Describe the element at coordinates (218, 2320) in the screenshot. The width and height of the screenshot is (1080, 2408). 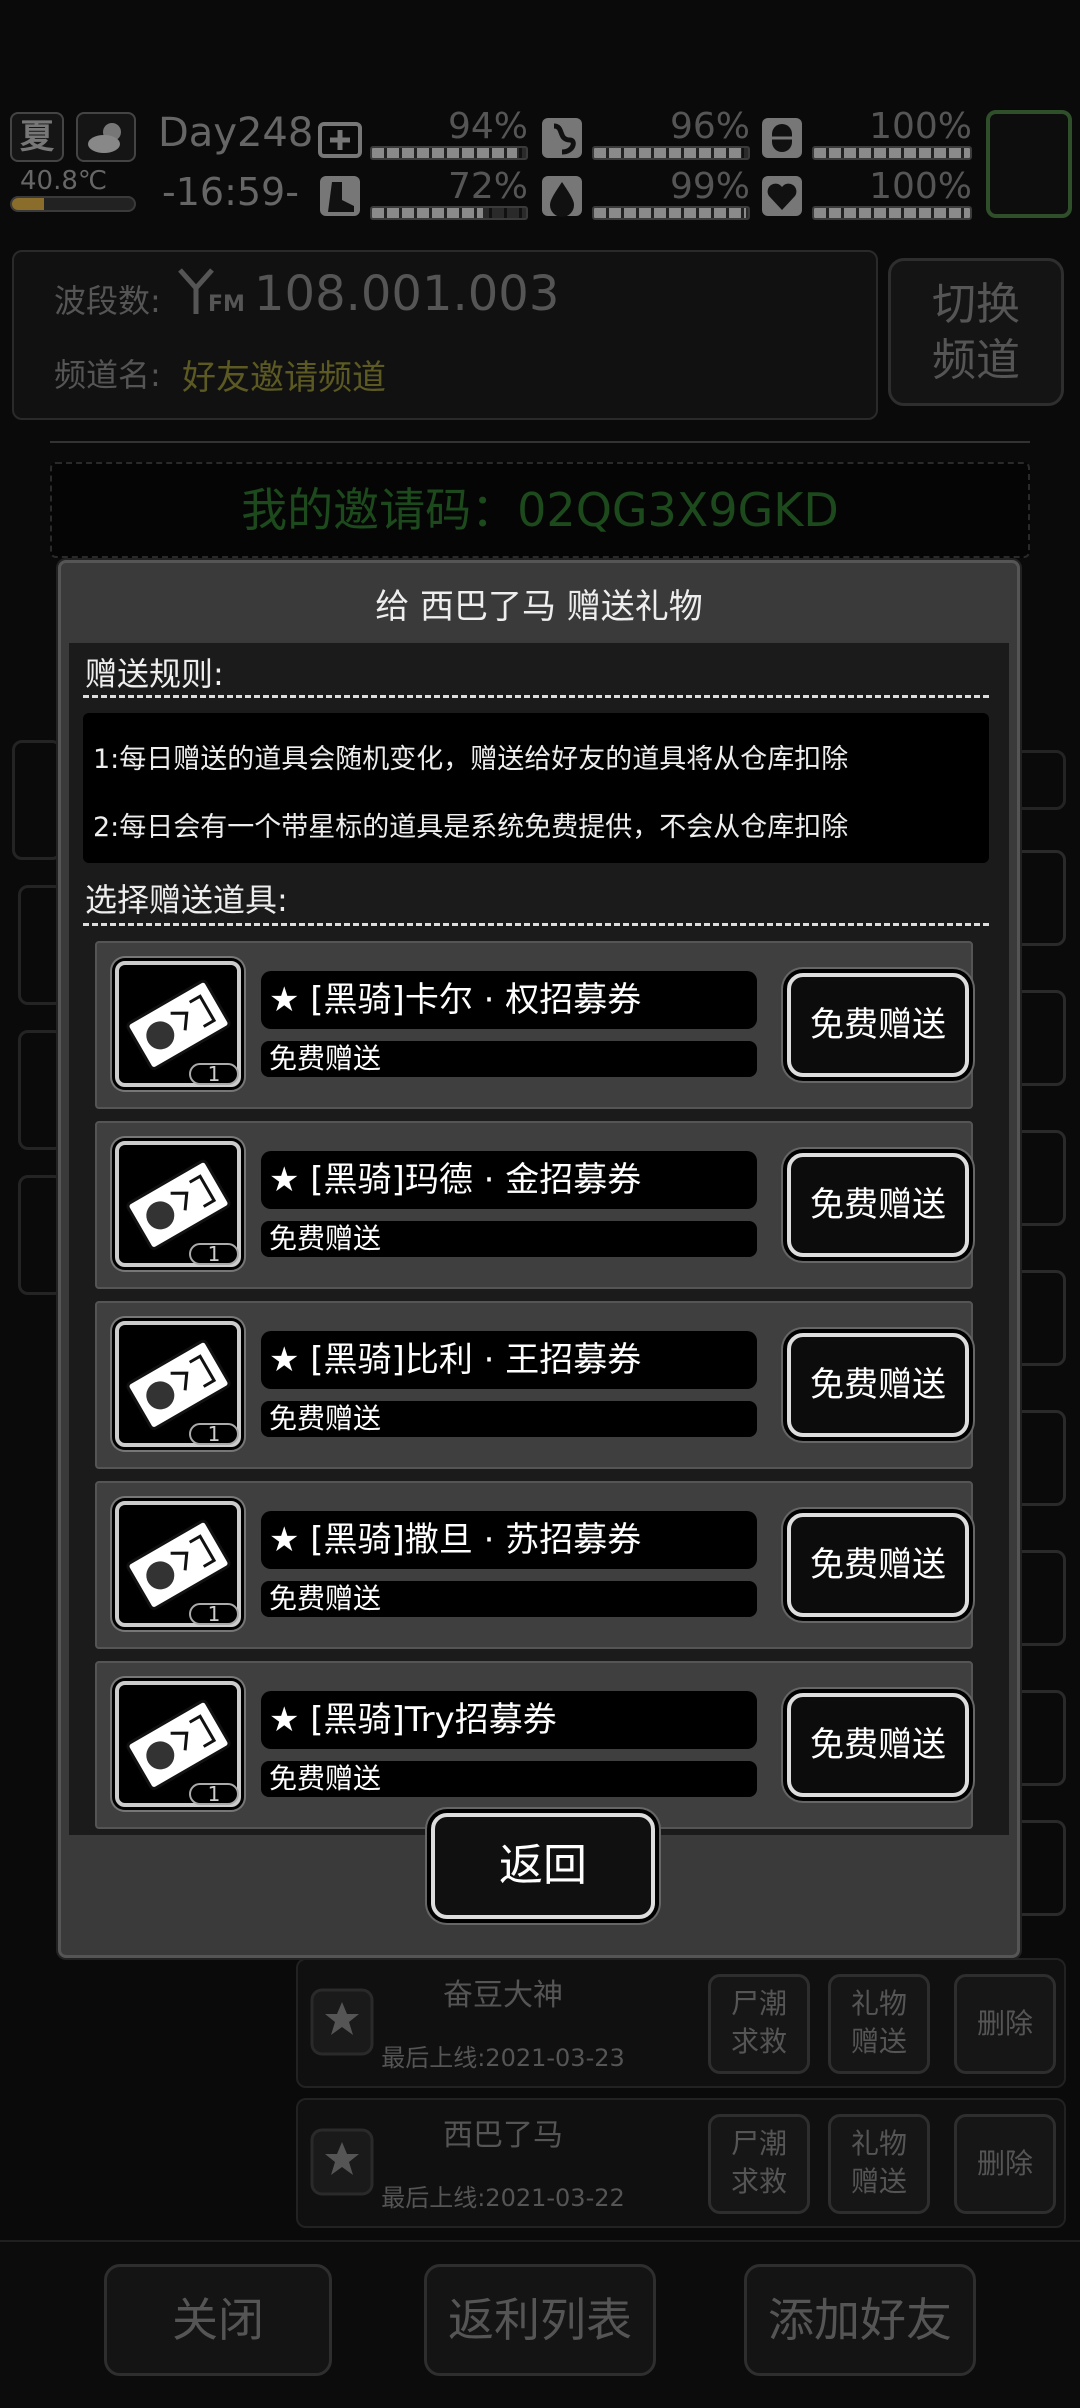
I see `close-button: 关闭` at that location.